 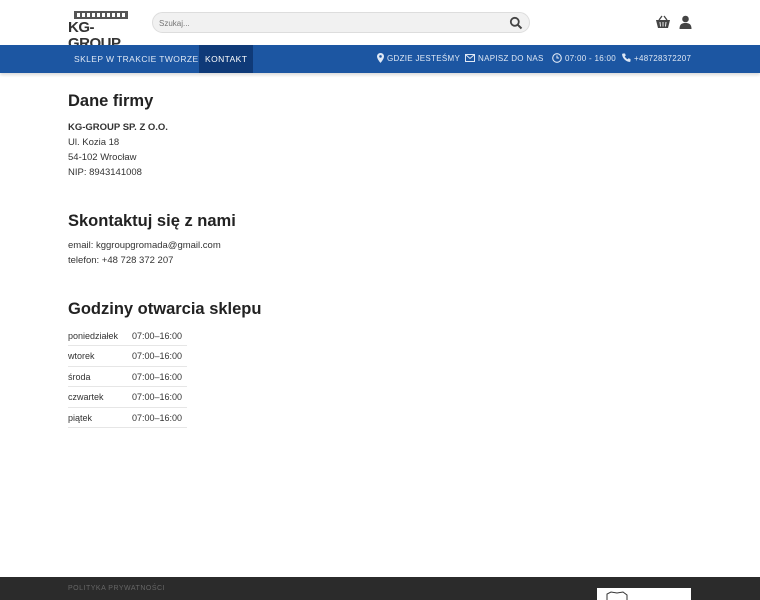 I want to click on cart-icon, so click(x=663, y=22).